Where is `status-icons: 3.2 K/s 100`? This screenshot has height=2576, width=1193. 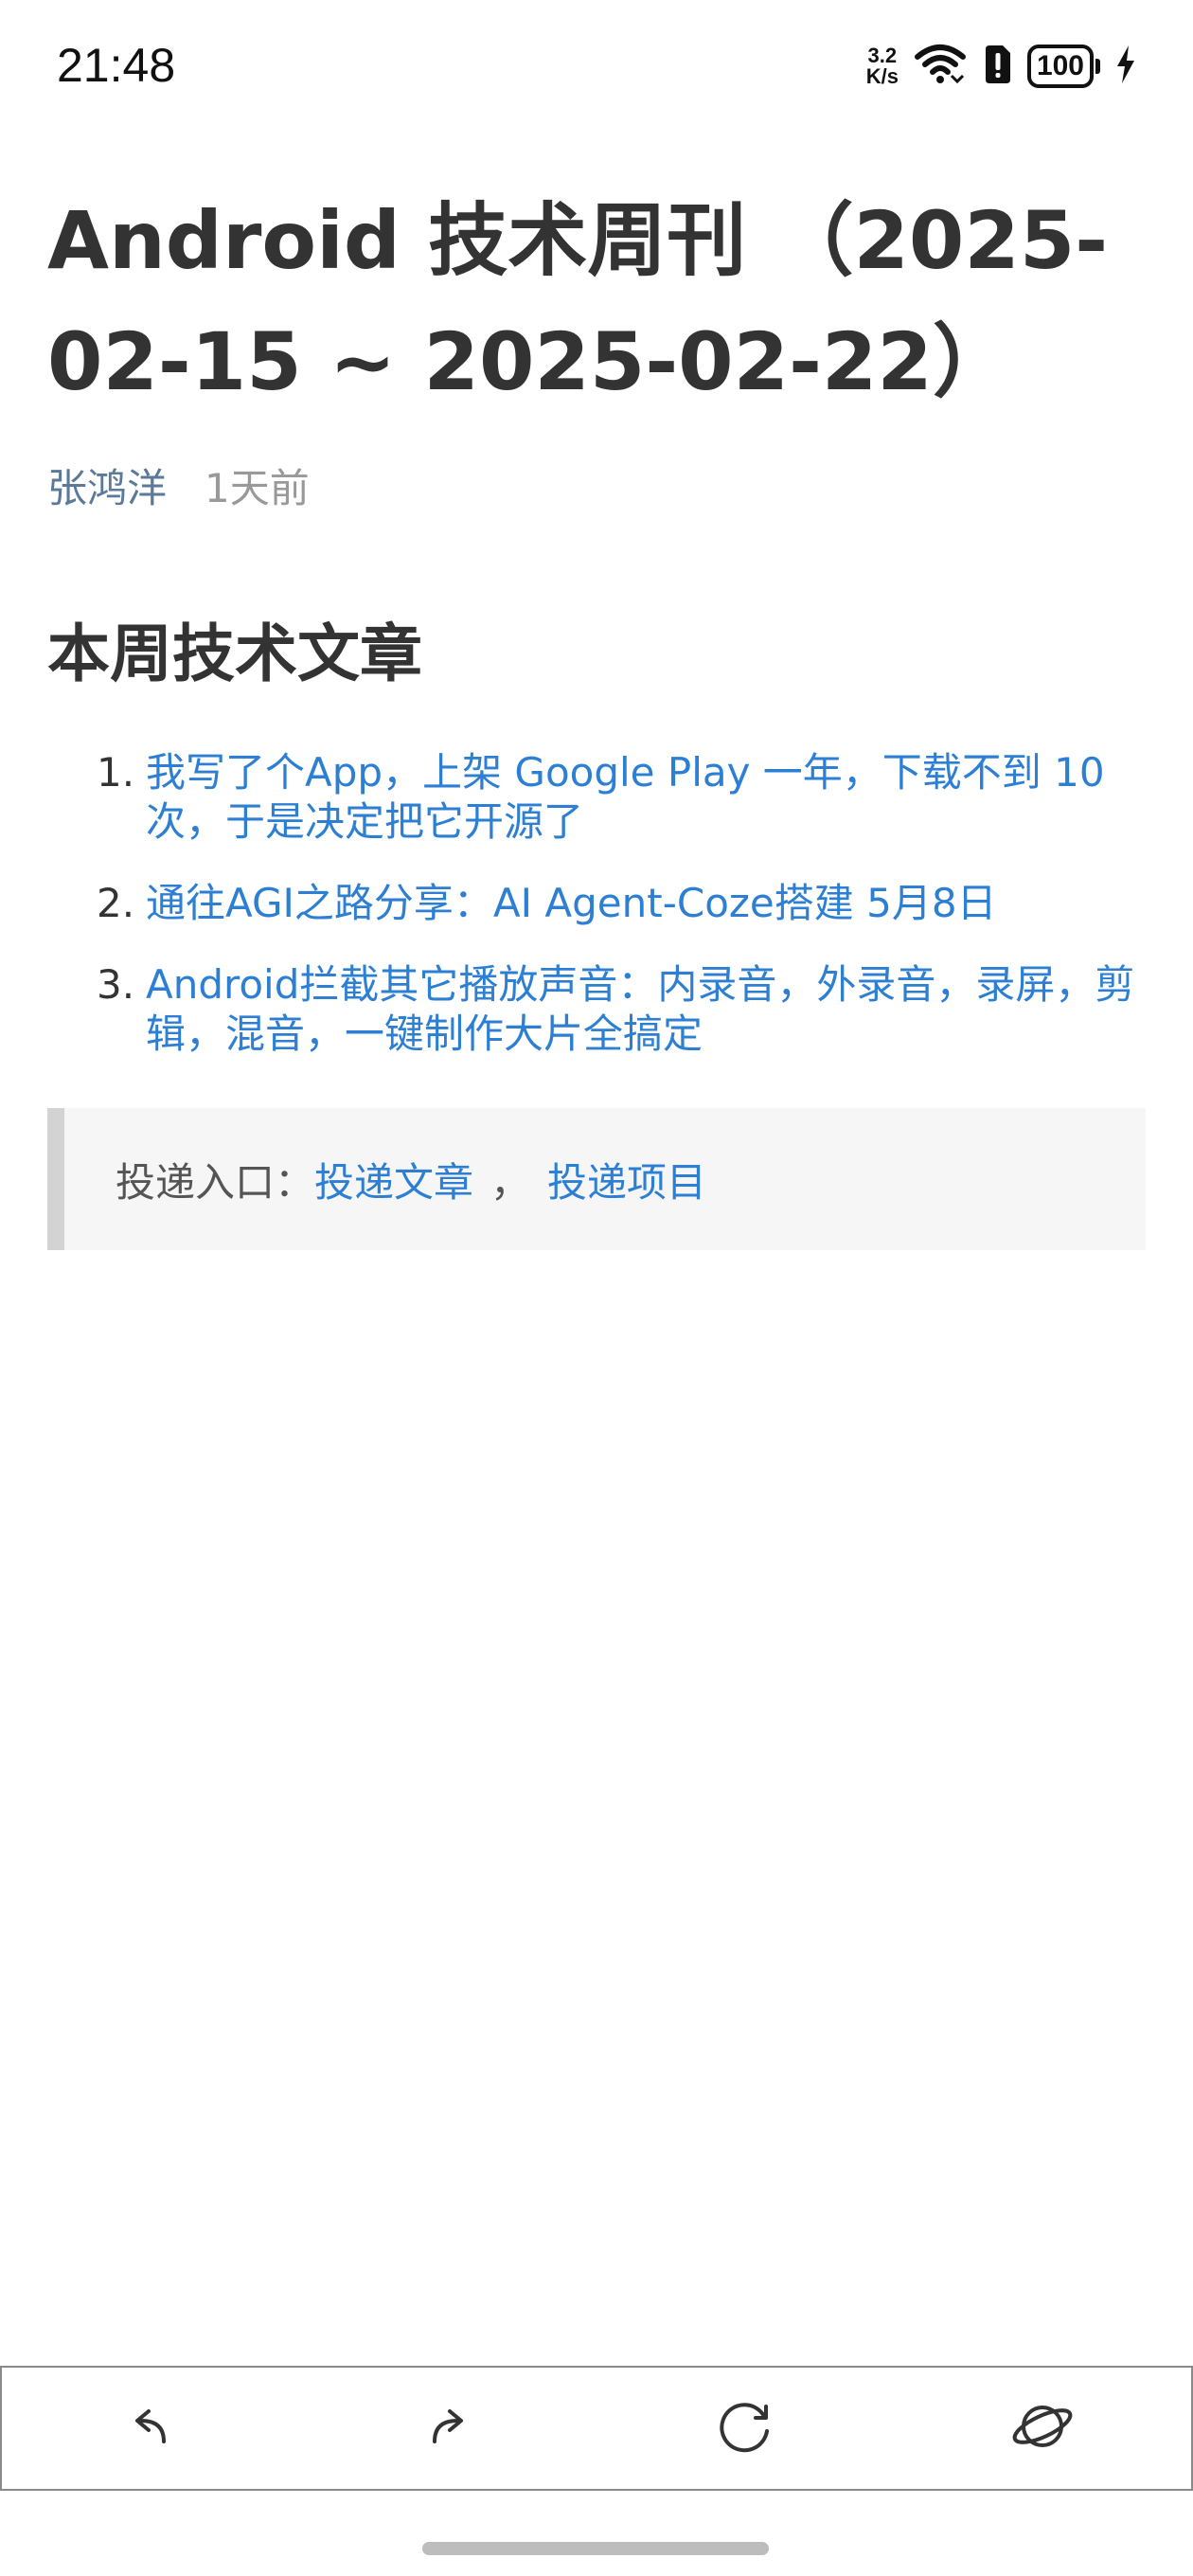
status-icons: 3.2 K/s 100 is located at coordinates (1001, 66).